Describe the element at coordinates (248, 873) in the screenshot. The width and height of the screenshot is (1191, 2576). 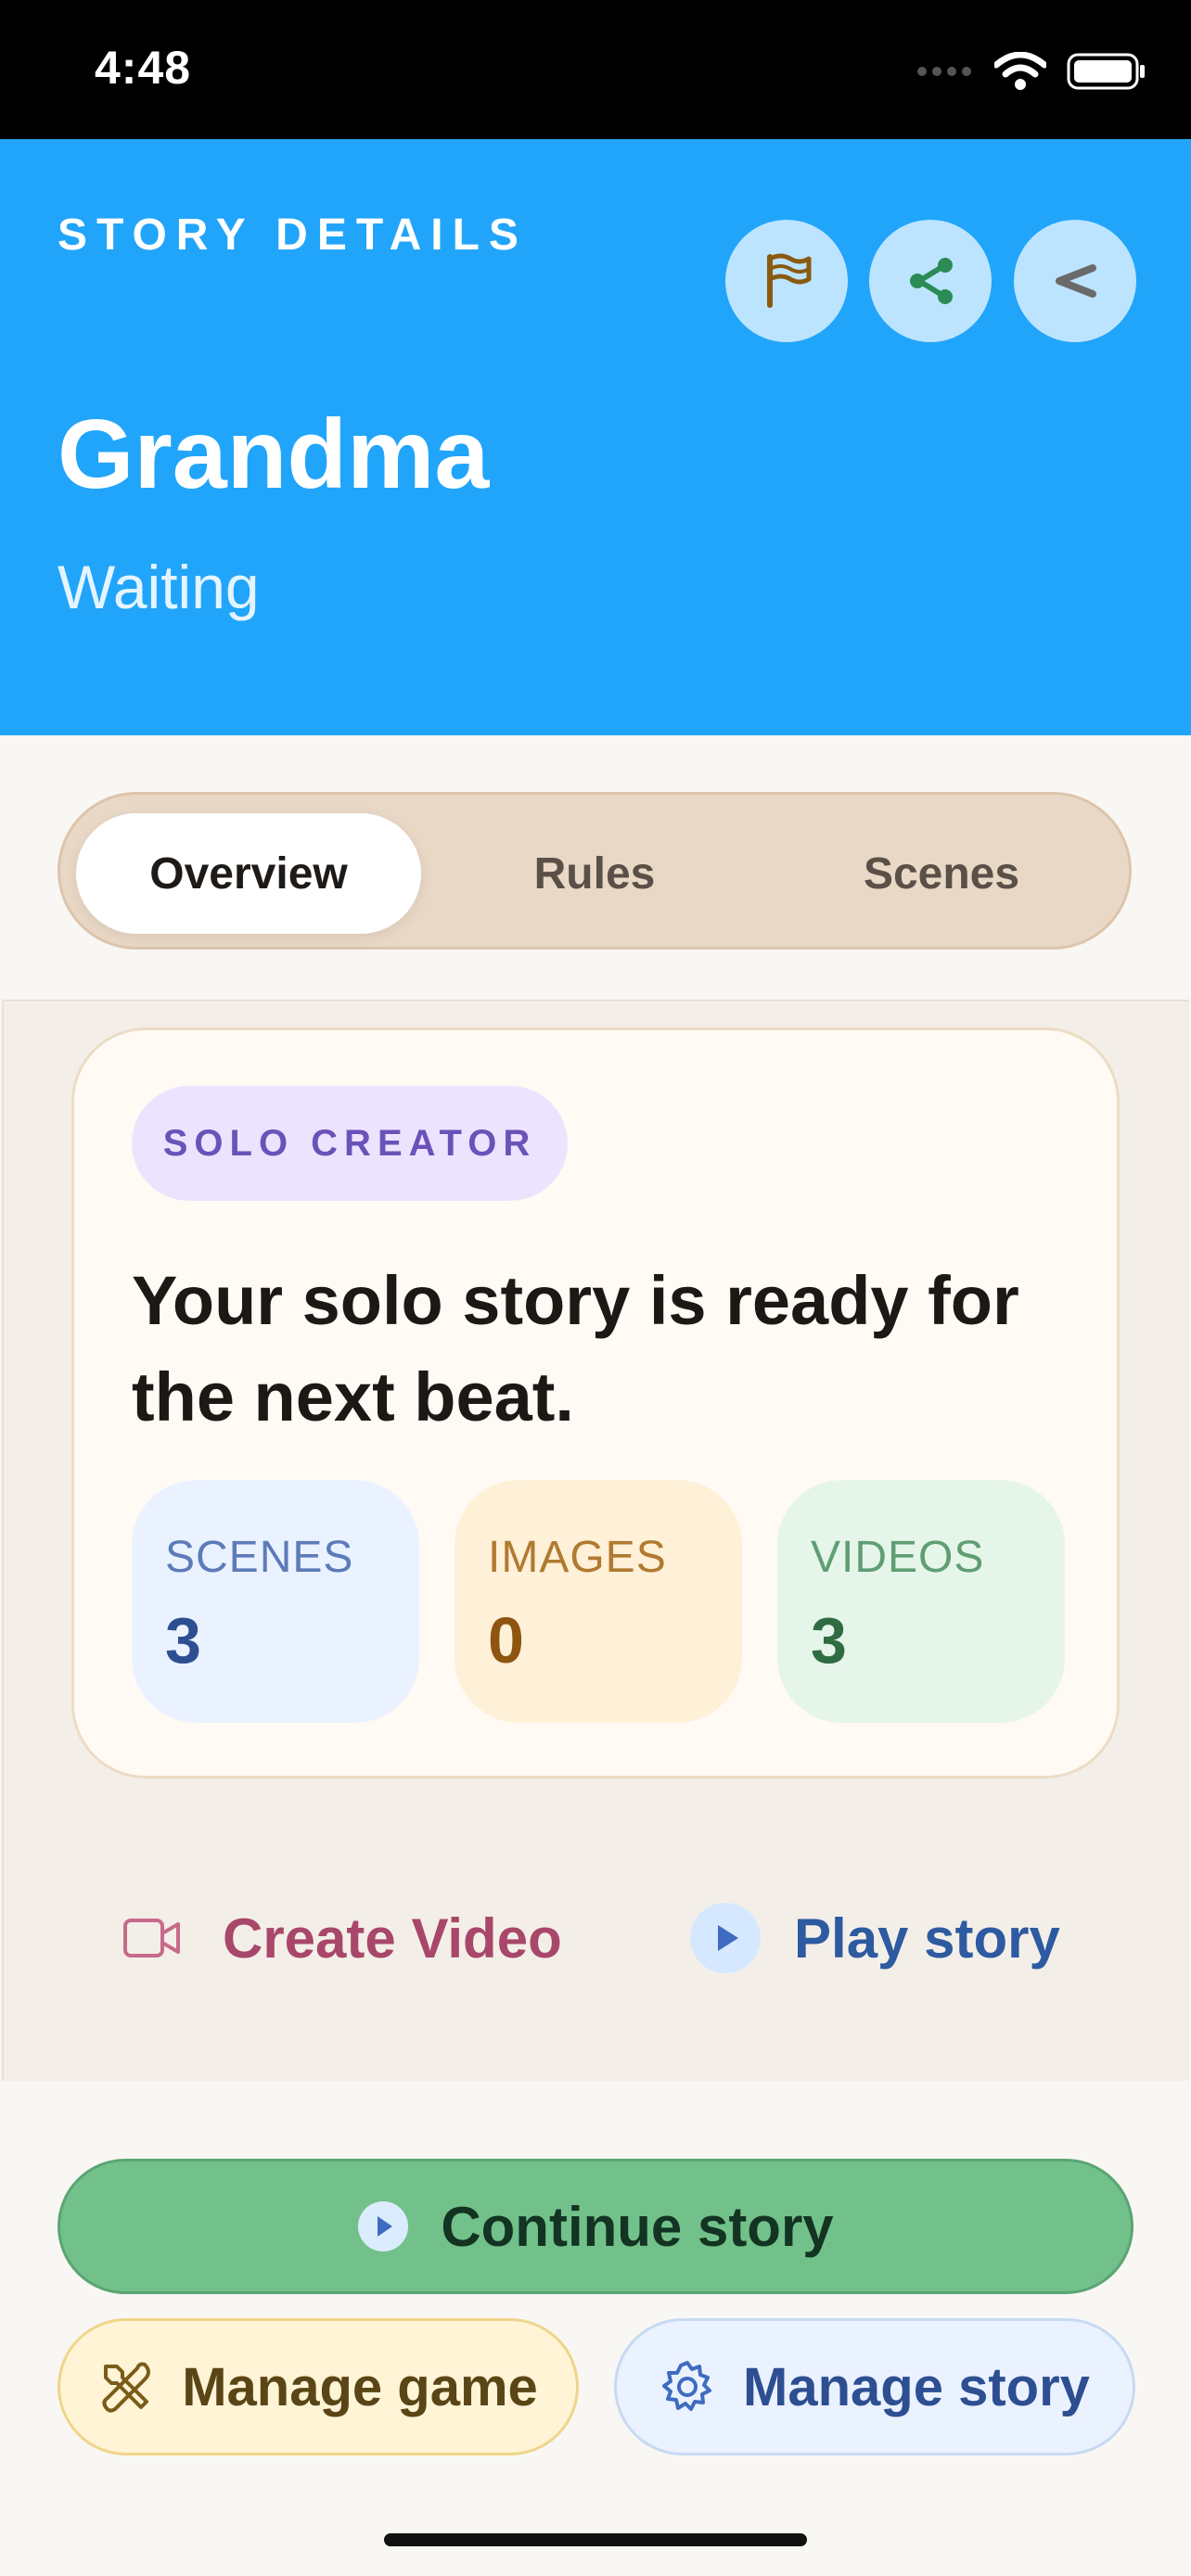
I see `tab-overview: Overview` at that location.